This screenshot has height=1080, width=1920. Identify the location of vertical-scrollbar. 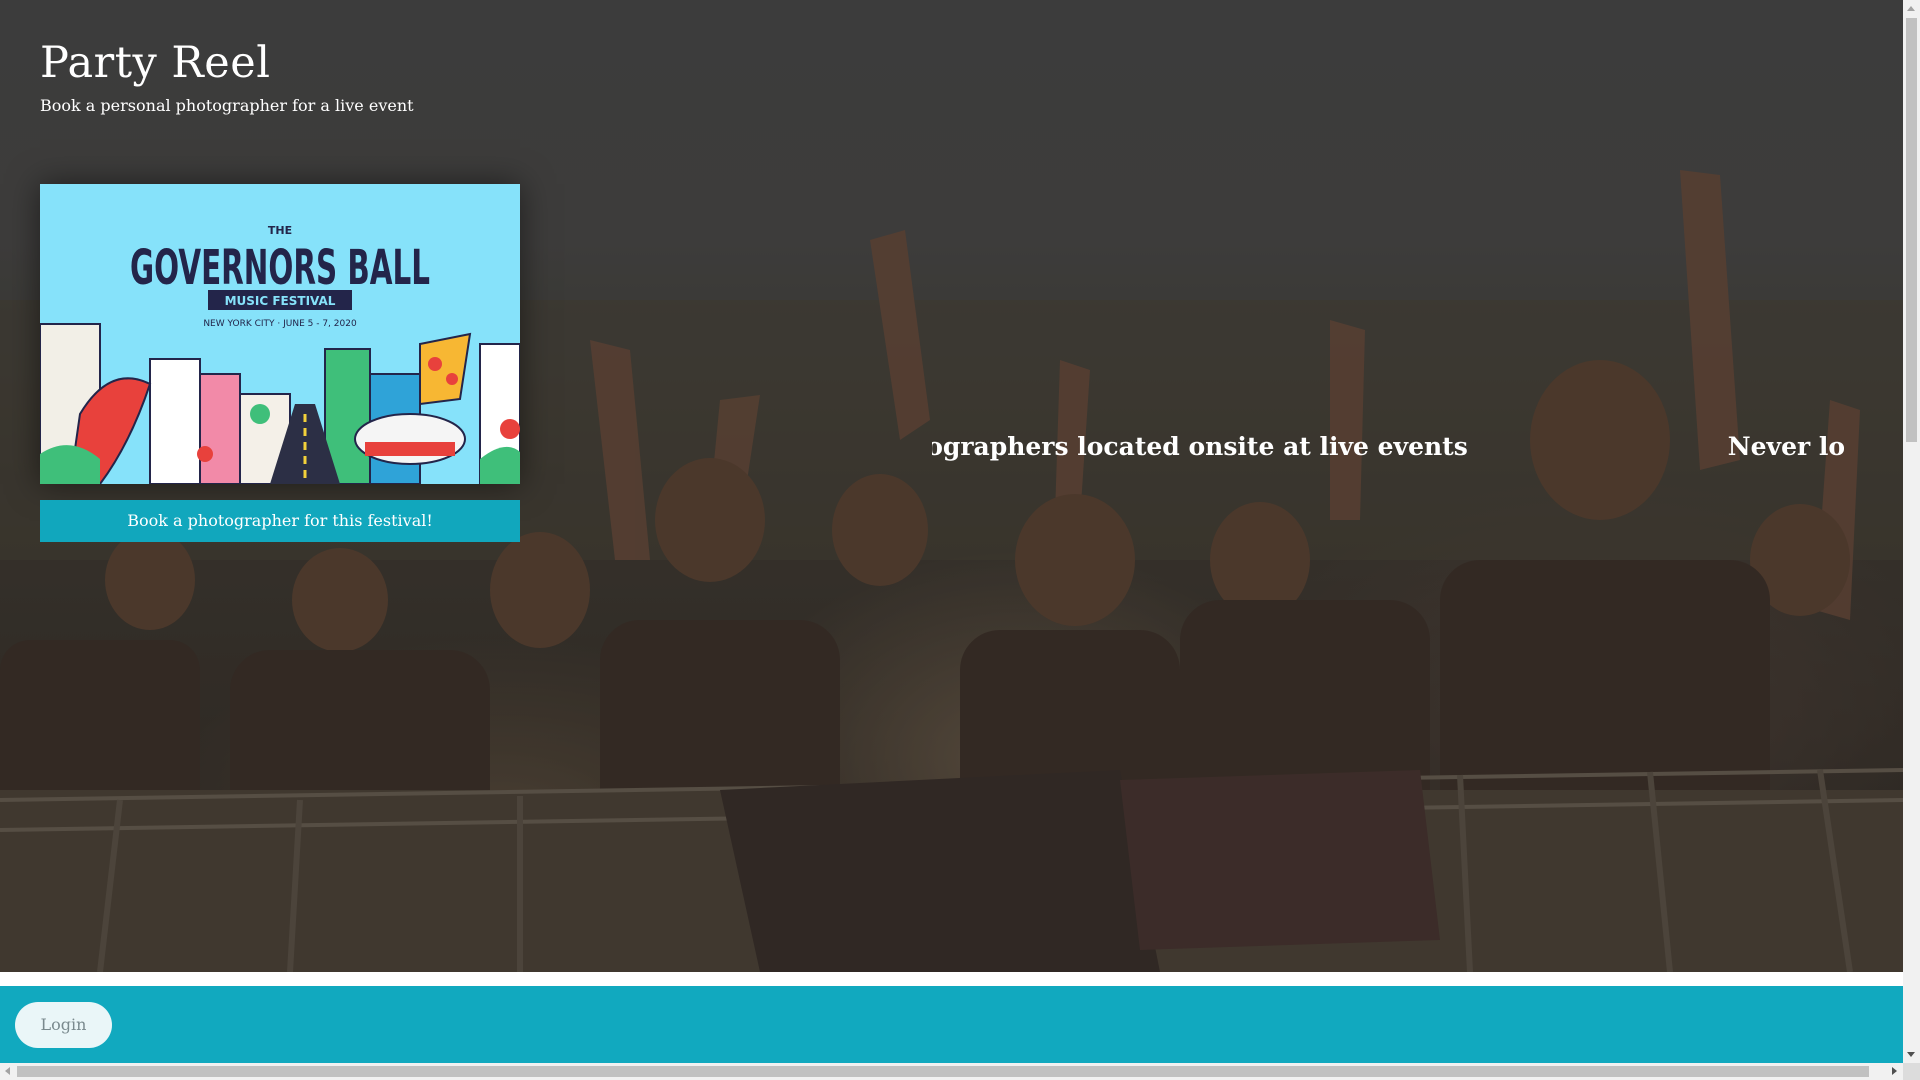
(1911, 540).